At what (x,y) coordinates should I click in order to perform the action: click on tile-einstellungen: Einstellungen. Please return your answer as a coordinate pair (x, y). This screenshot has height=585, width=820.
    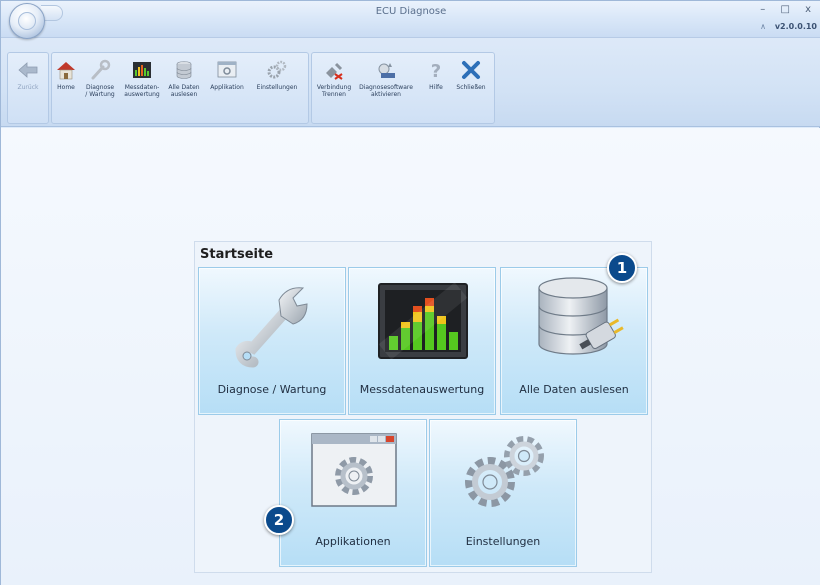
    Looking at the image, I should click on (503, 493).